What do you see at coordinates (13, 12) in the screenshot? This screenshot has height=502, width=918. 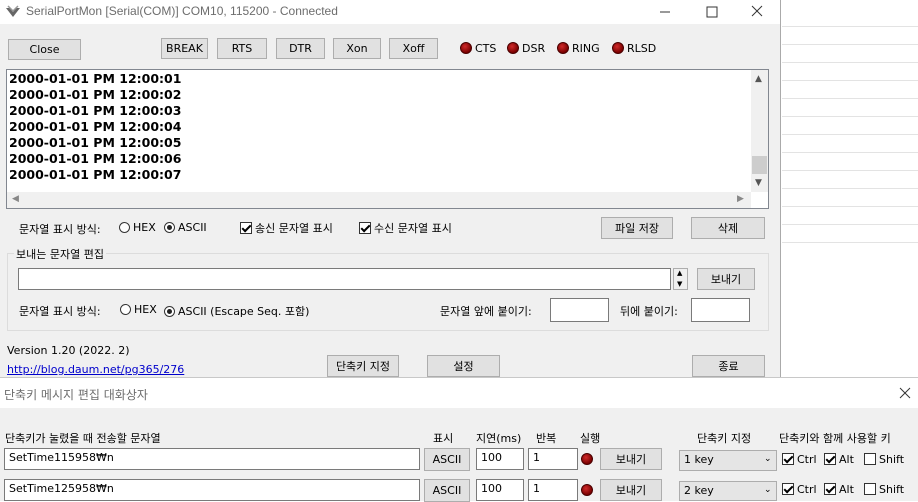 I see `app-icon` at bounding box center [13, 12].